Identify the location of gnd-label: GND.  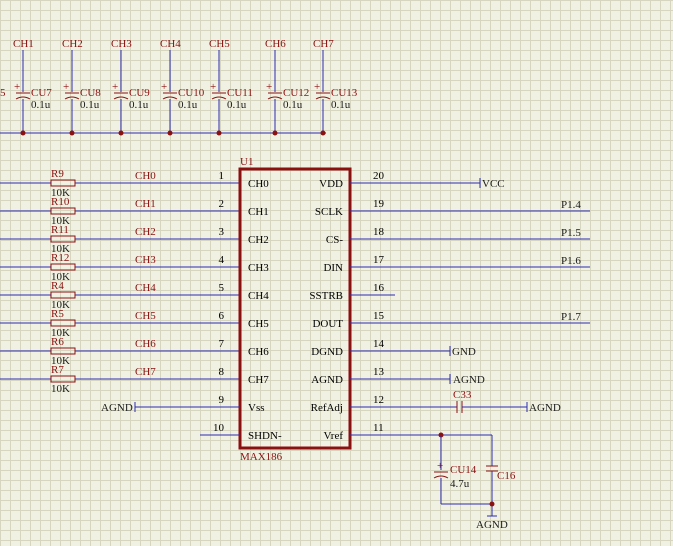
(464, 352).